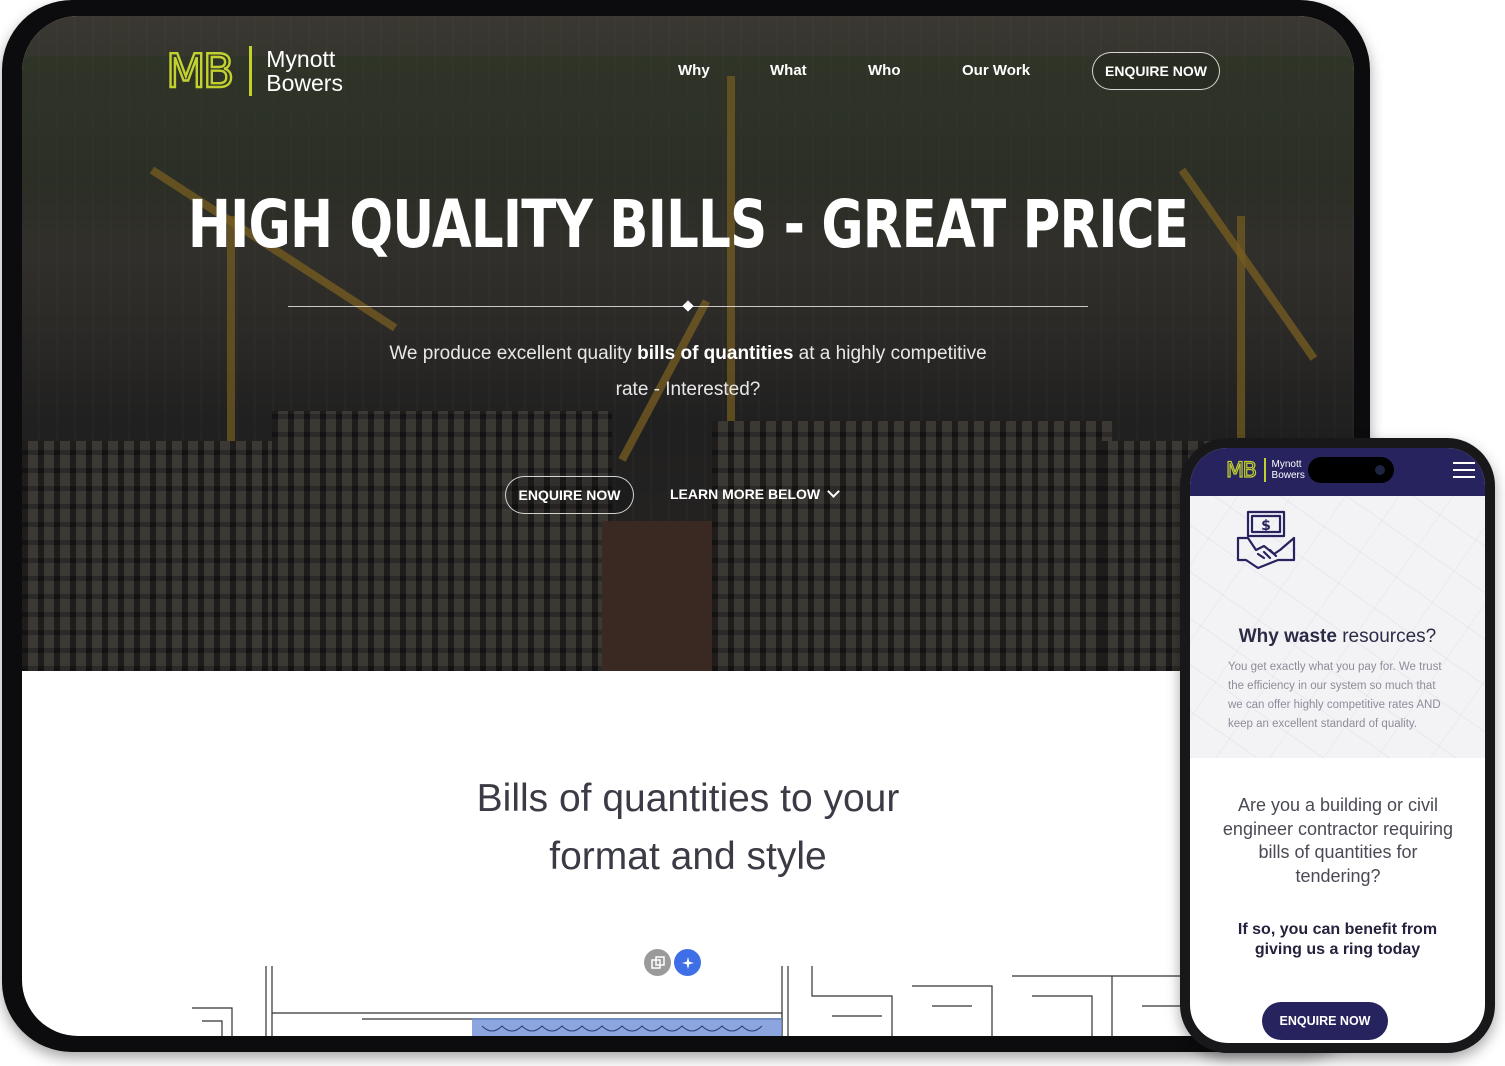 This screenshot has height=1066, width=1505. Describe the element at coordinates (301, 59) in the screenshot. I see `logo-line-1: Mynott` at that location.